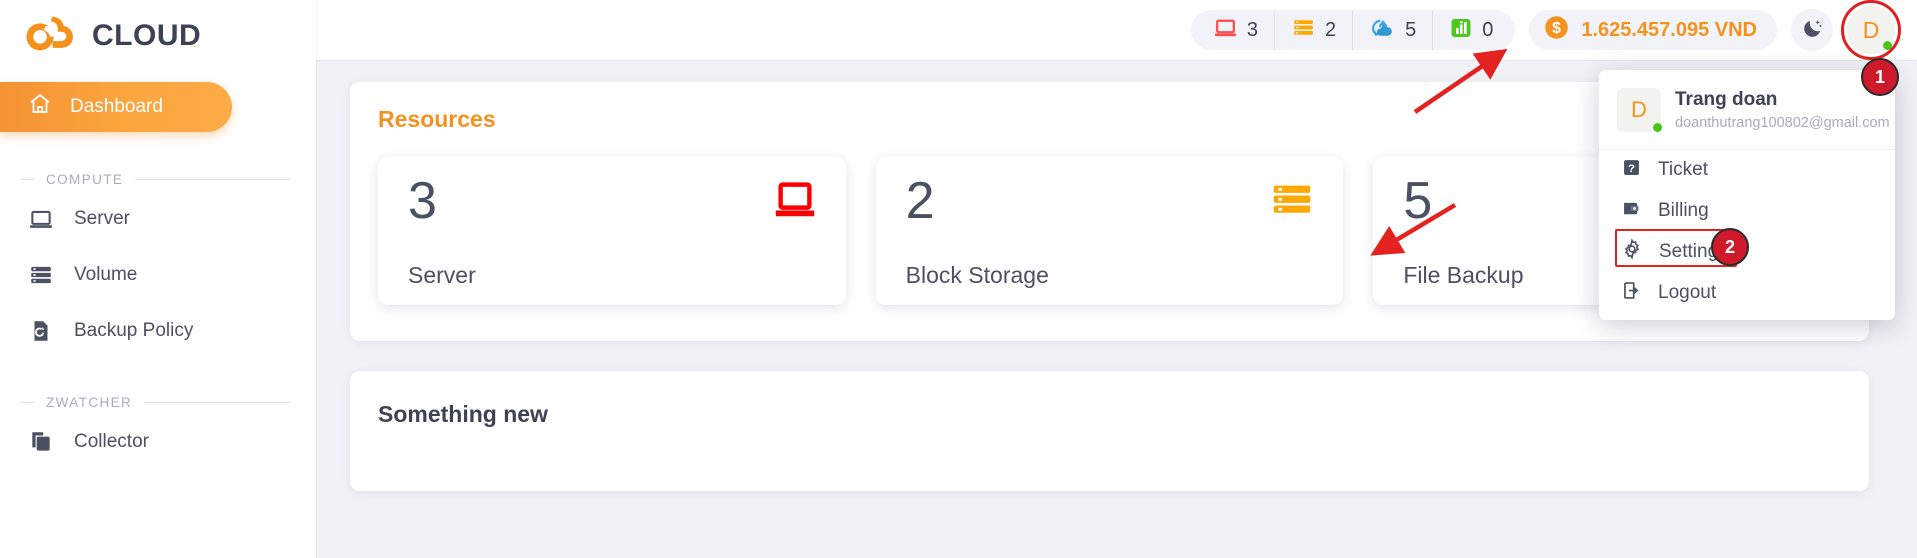  Describe the element at coordinates (1632, 252) in the screenshot. I see `gear-icon` at that location.